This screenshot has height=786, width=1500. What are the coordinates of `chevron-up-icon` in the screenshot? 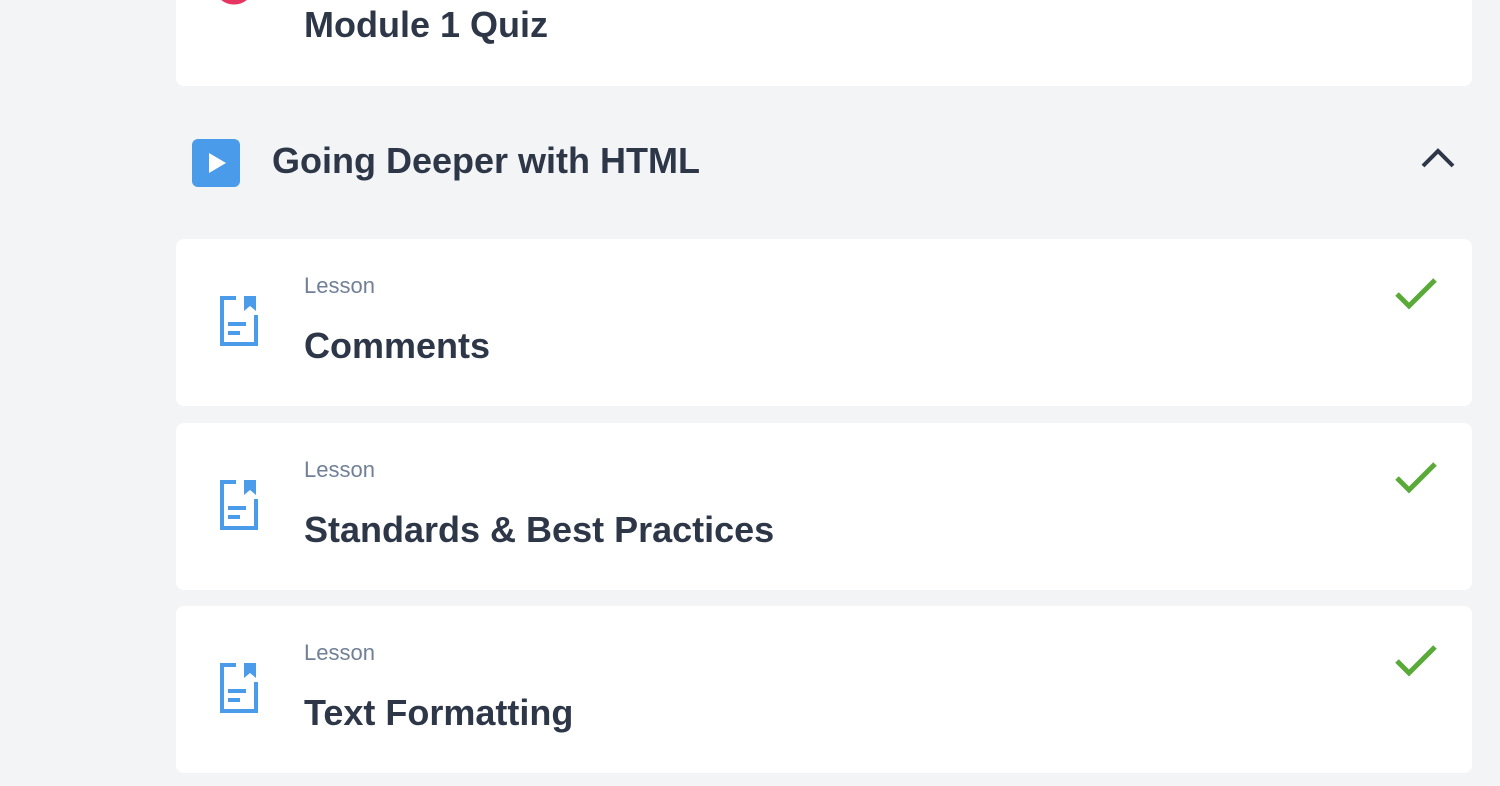 It's located at (1438, 160).